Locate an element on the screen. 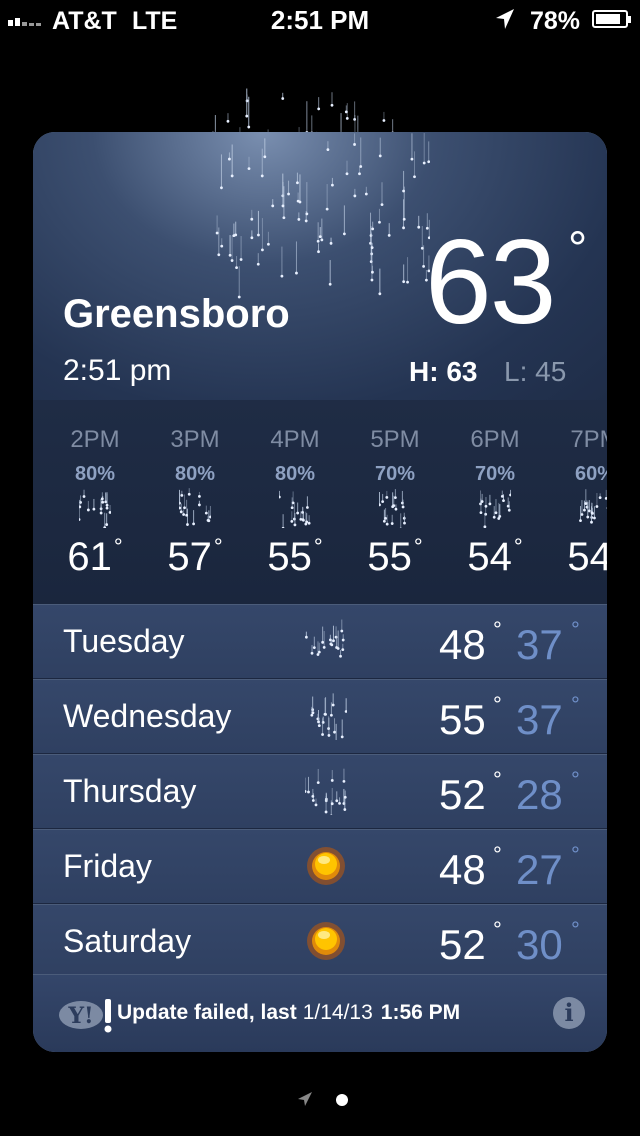 The height and width of the screenshot is (1136, 640). forecast-row: Saturday 52 ° 30 ° is located at coordinates (320, 941).